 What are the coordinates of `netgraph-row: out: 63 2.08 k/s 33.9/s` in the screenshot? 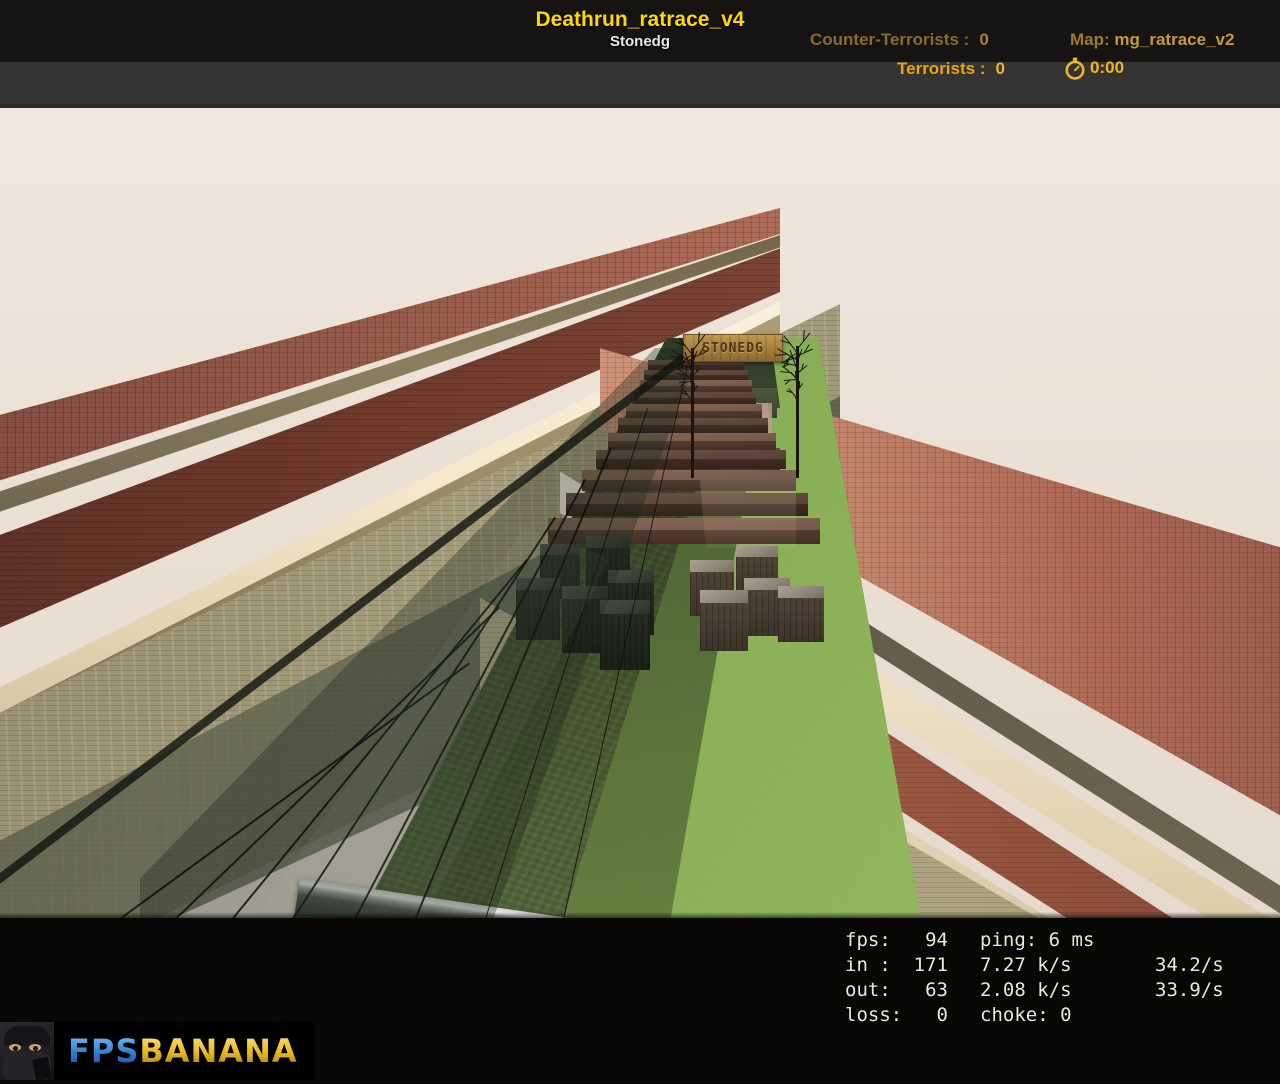 It's located at (1034, 990).